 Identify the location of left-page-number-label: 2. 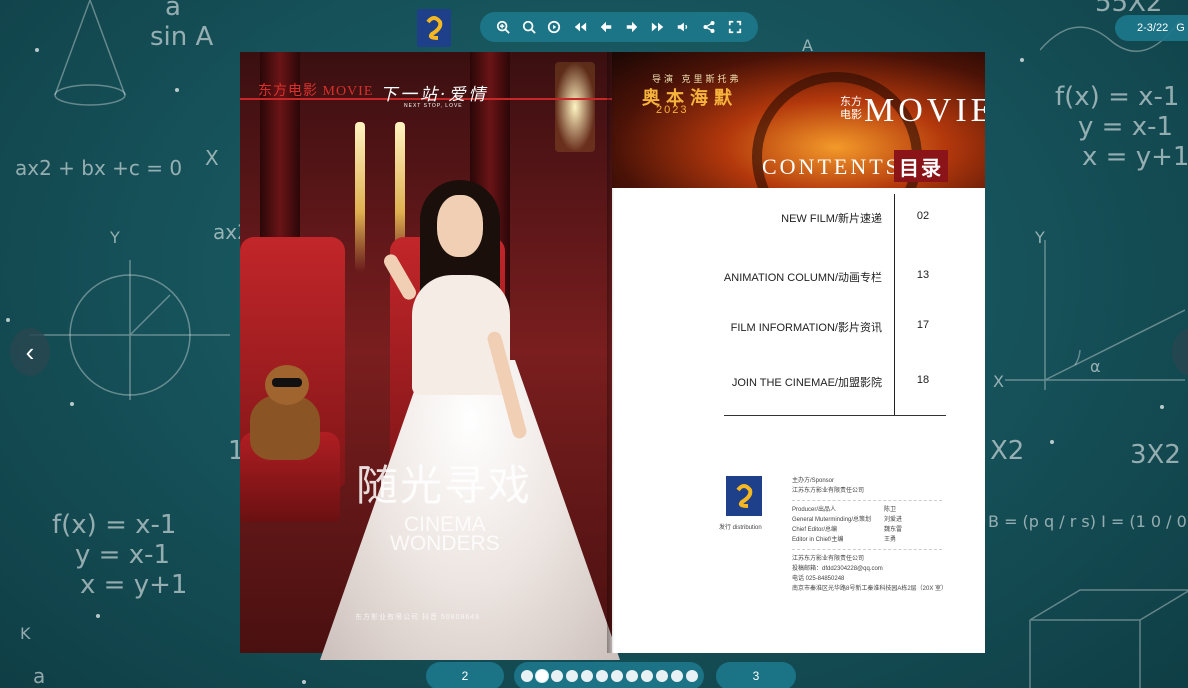
(465, 676).